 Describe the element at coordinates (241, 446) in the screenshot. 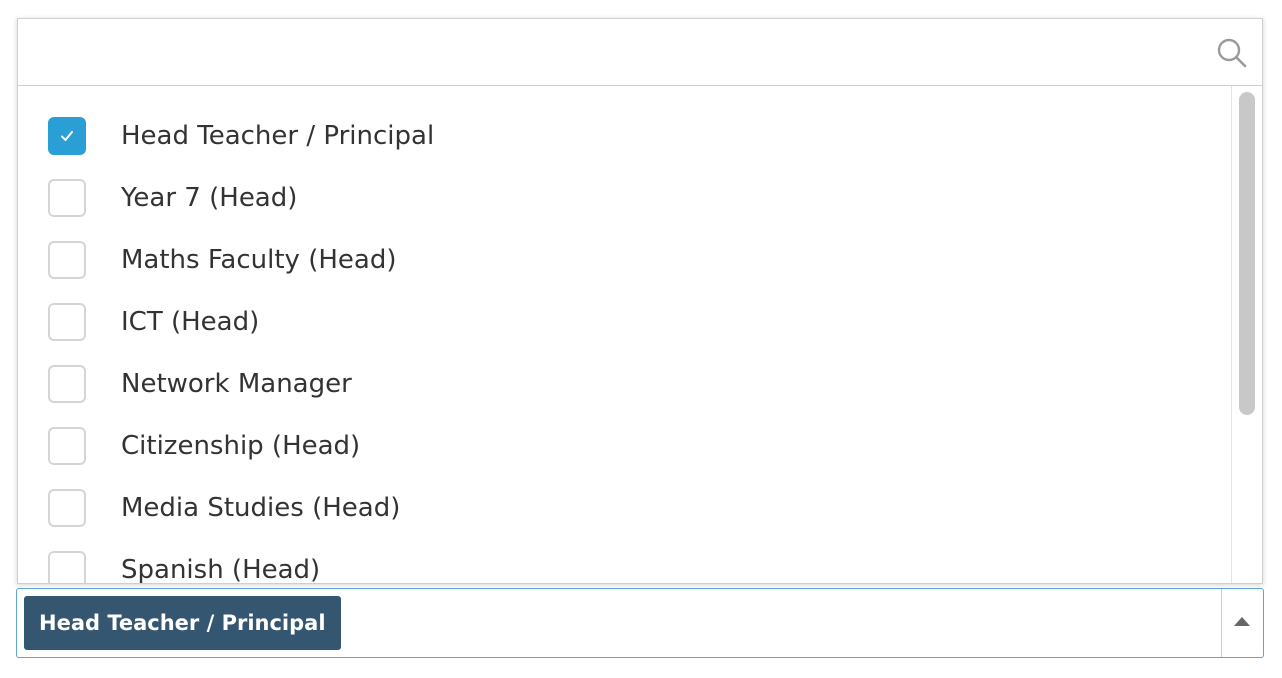

I see `option-label: Citizenship (Head)` at that location.